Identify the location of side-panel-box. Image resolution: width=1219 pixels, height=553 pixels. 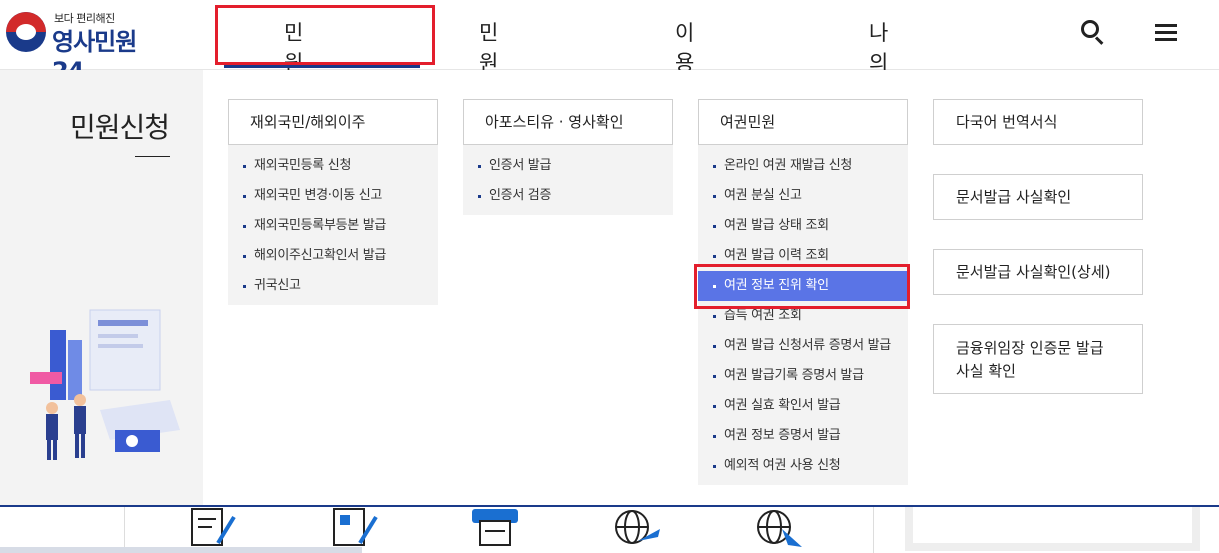
(1052, 529).